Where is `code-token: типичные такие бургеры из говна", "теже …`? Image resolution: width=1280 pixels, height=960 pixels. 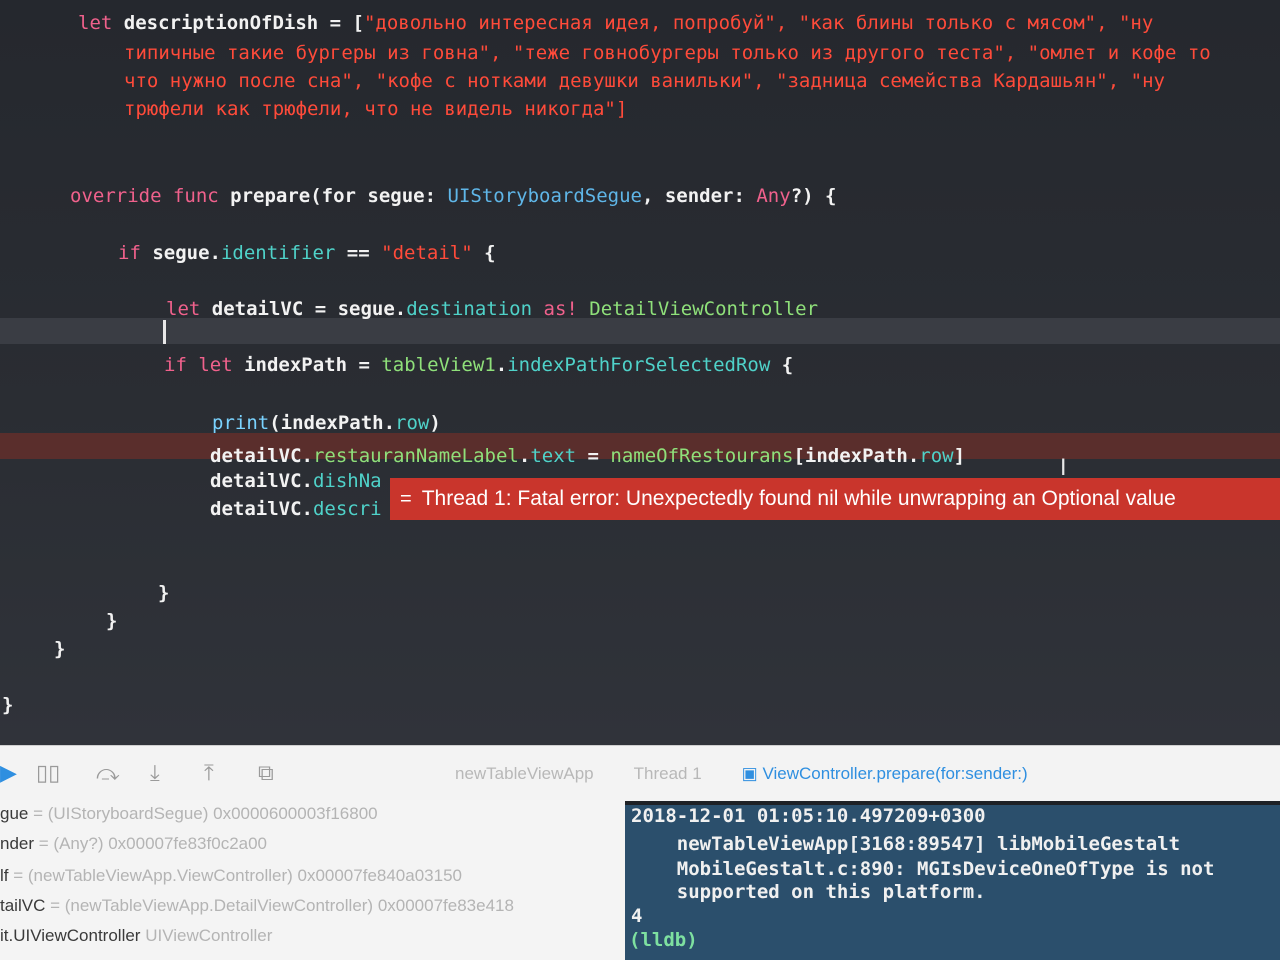
code-token: типичные такие бургеры из говна", "теже … is located at coordinates (667, 53).